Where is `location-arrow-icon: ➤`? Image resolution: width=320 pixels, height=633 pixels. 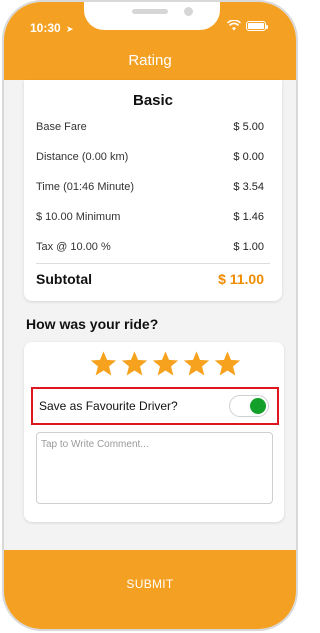
location-arrow-icon: ➤ is located at coordinates (70, 29).